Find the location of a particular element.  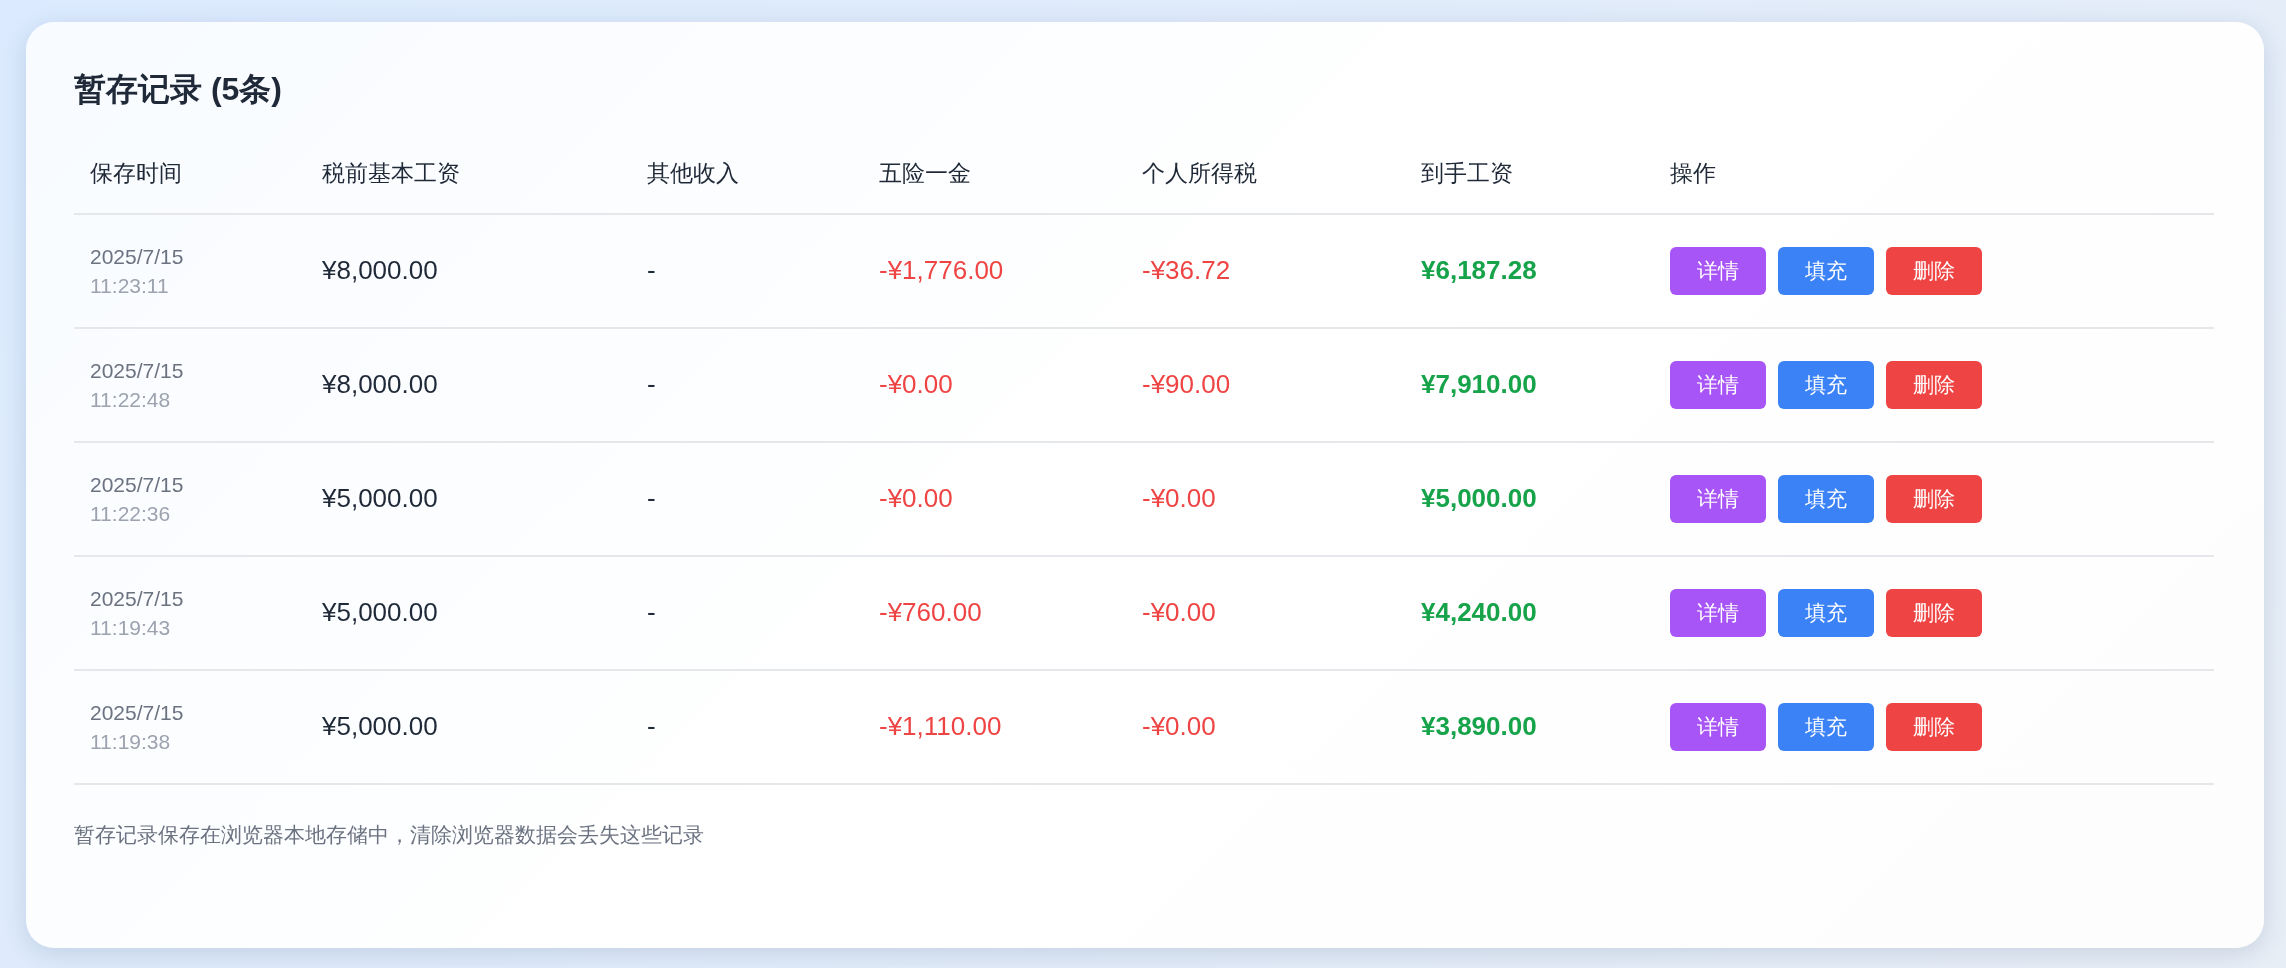

footnote-text: 暂存记录保存在浏览器本地存储中，清除浏览器数据会丢失这些记录 is located at coordinates (389, 834).